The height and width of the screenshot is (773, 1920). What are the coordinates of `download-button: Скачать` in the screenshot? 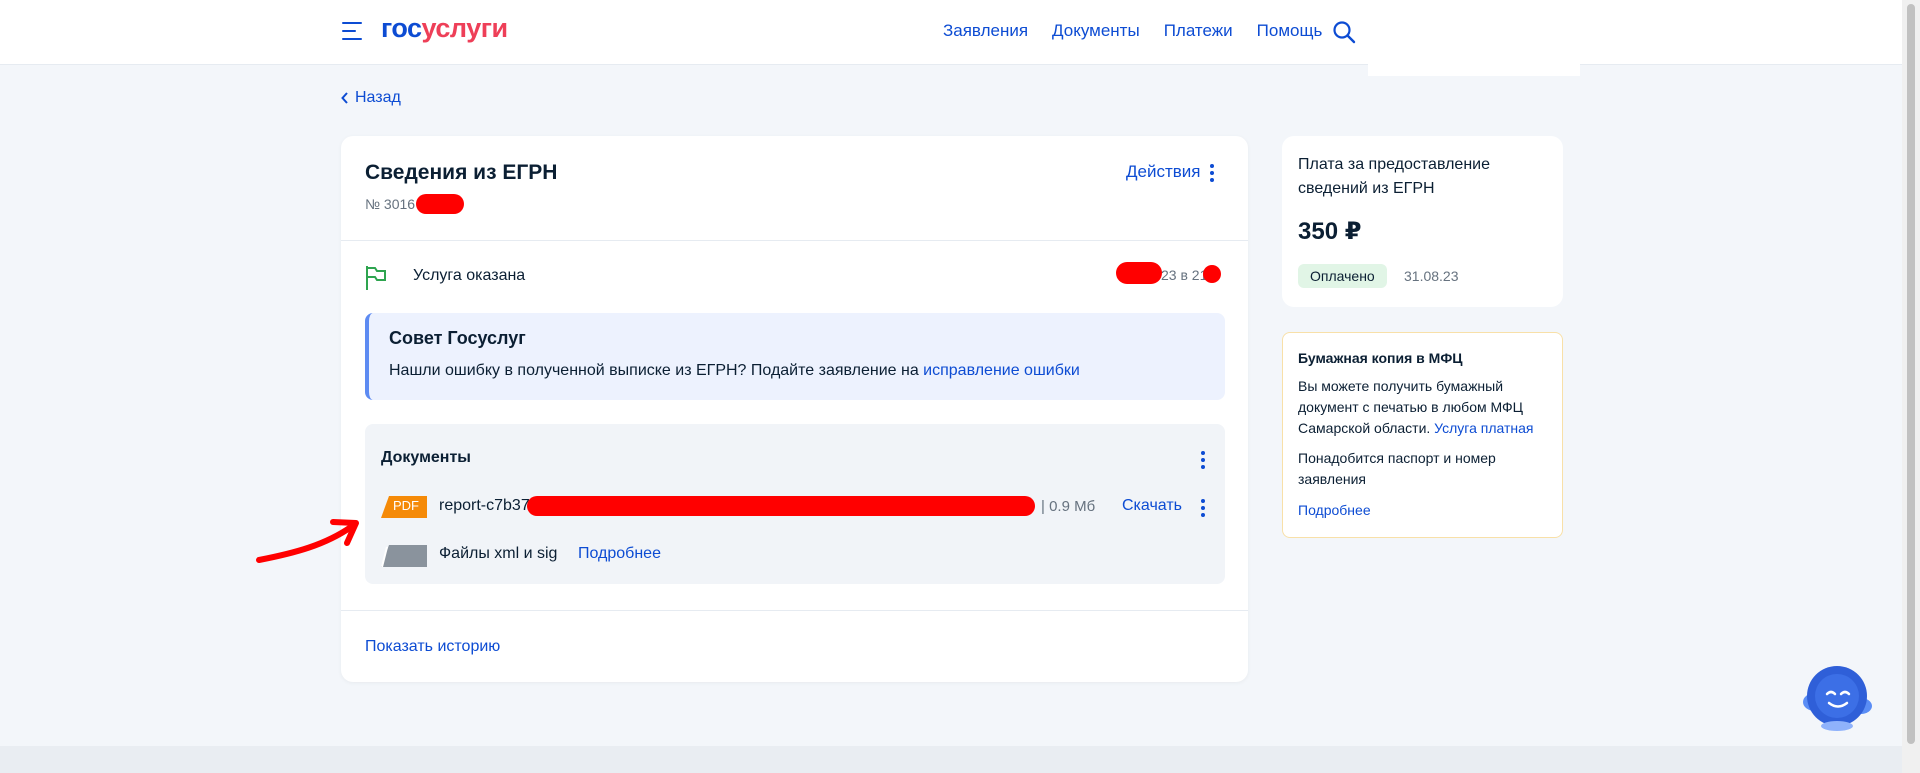 It's located at (1152, 506).